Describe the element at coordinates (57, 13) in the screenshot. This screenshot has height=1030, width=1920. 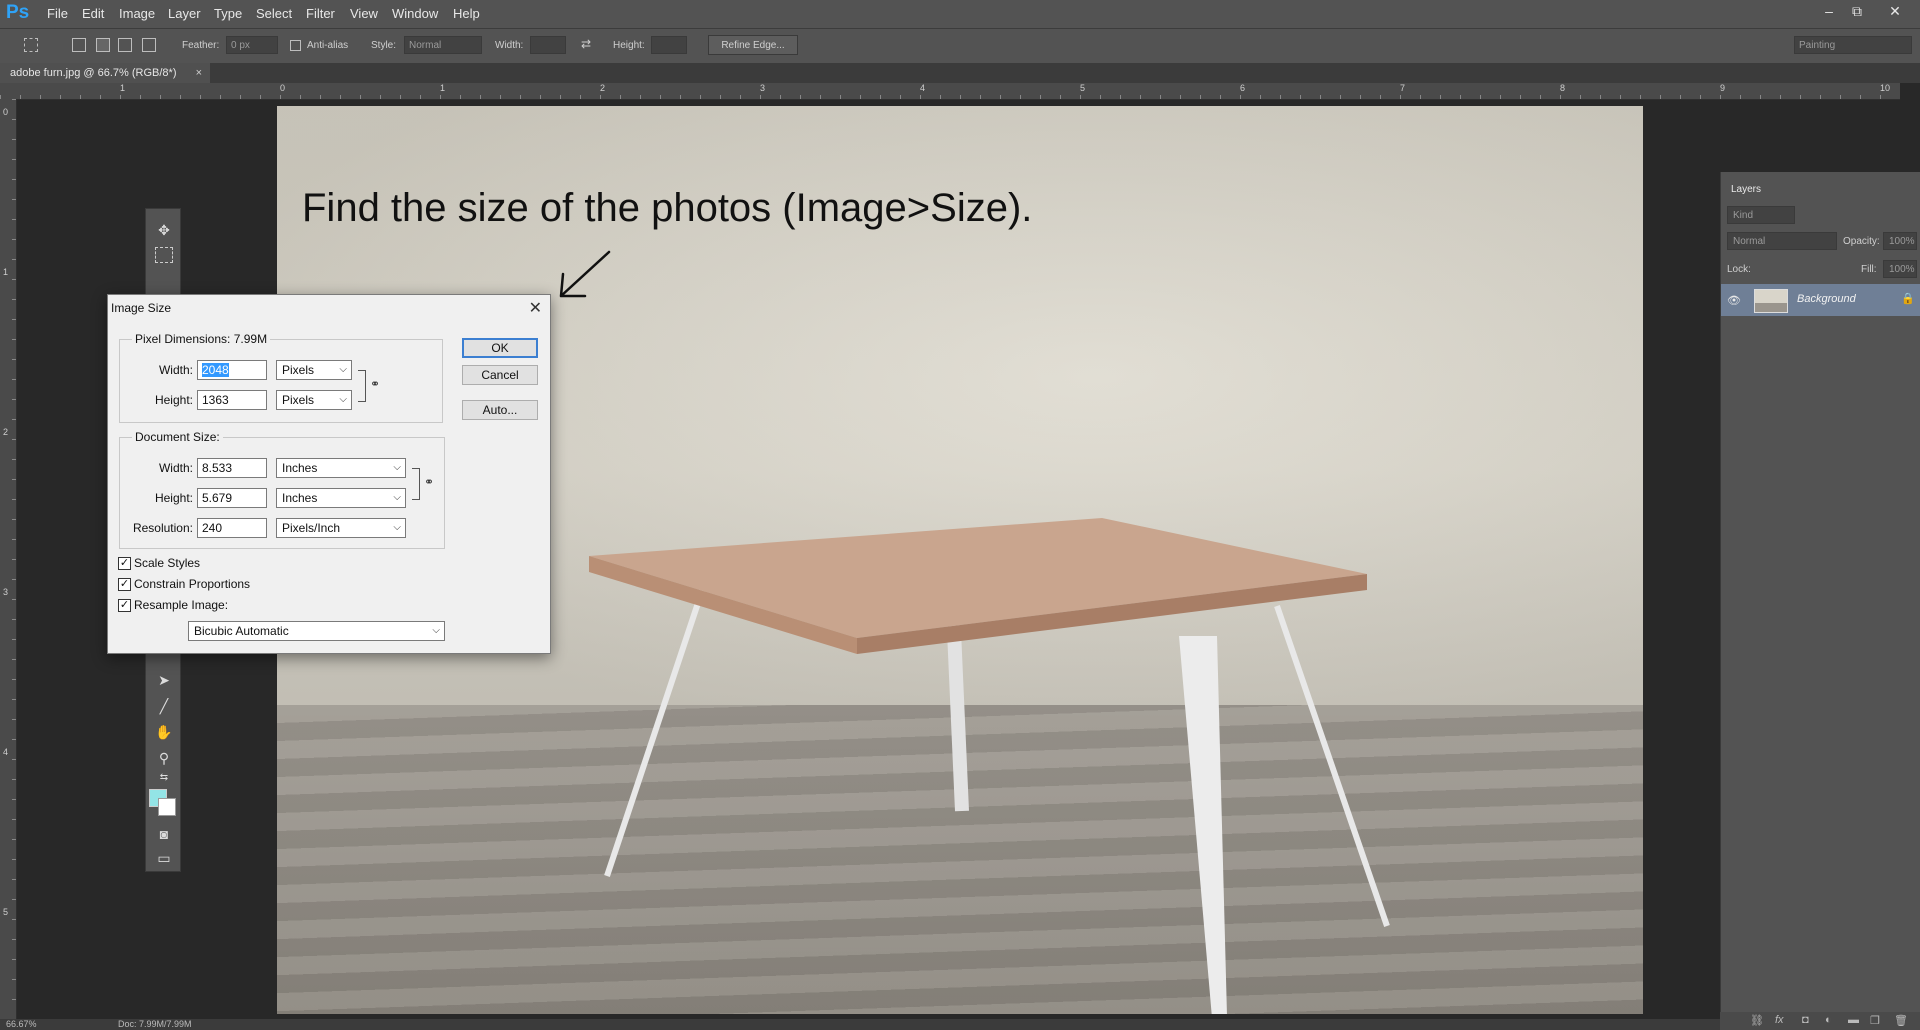
I see `menu-file: File` at that location.